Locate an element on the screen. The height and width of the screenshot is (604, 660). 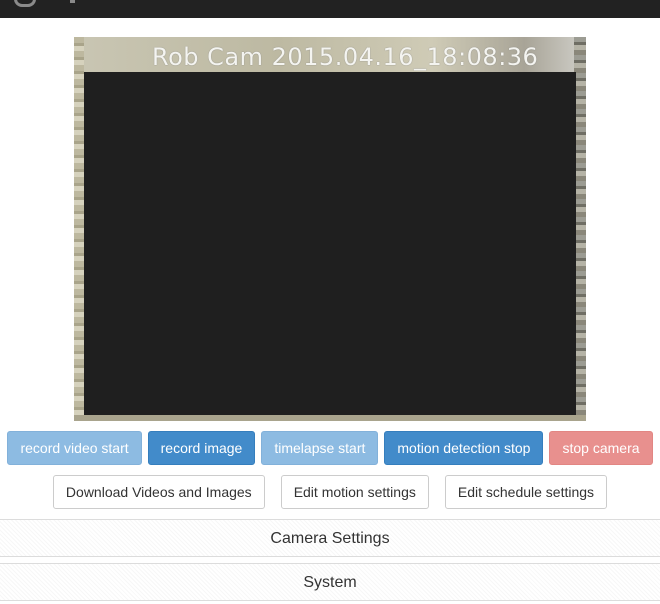
record-image-button: record image is located at coordinates (201, 448).